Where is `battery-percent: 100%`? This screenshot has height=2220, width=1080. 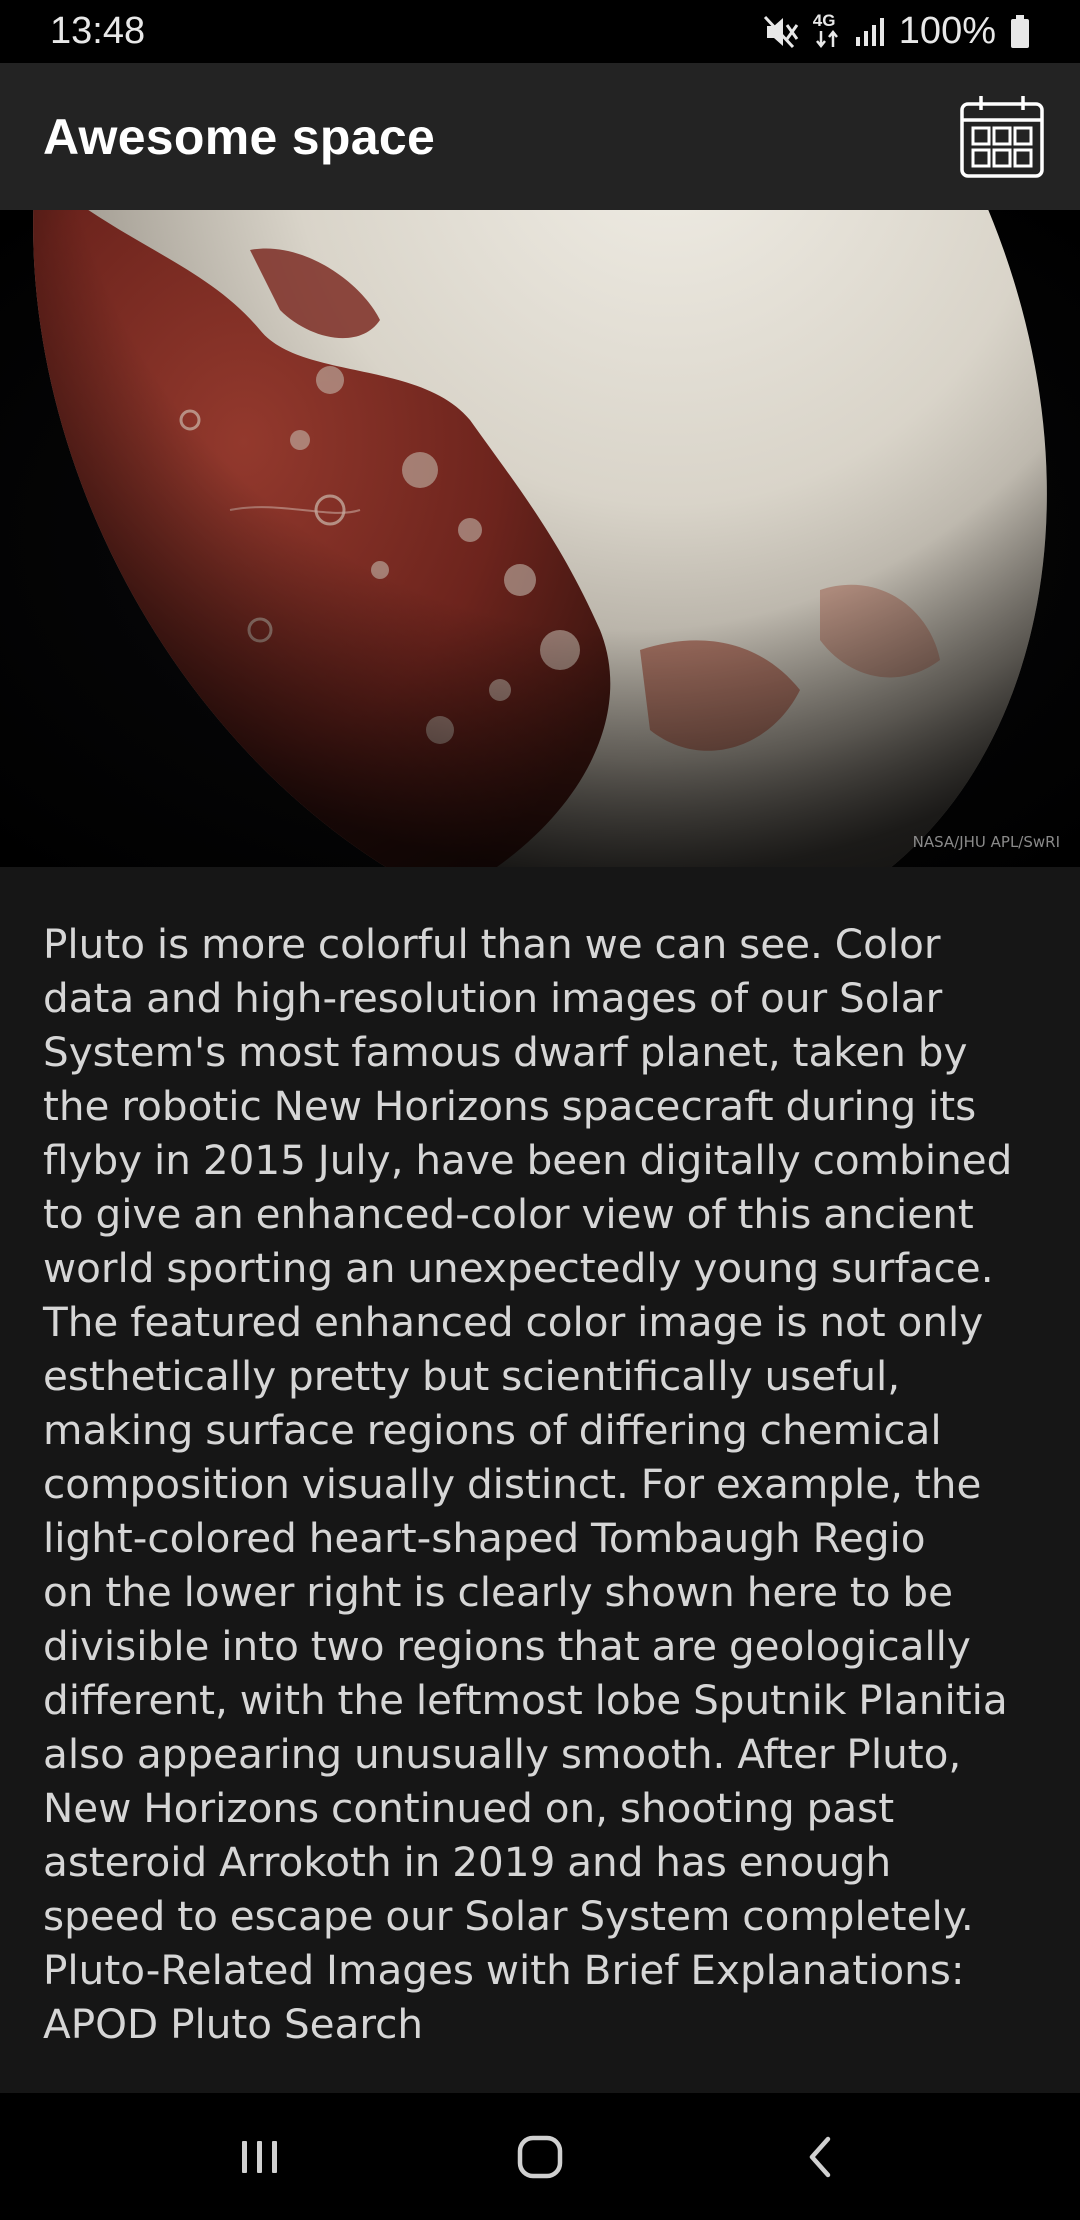 battery-percent: 100% is located at coordinates (947, 31).